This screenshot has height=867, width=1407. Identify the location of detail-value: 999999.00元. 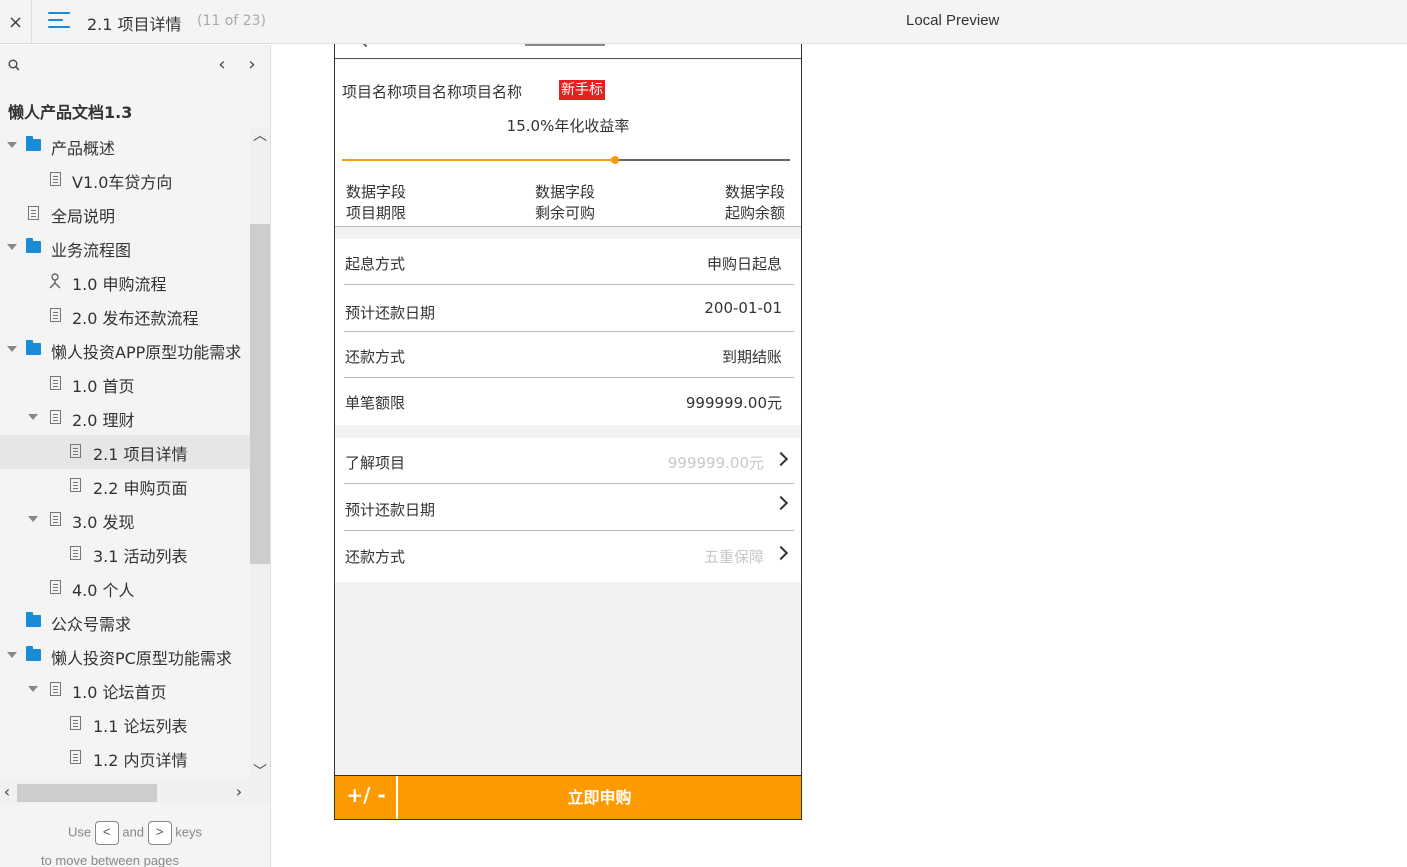
(733, 403).